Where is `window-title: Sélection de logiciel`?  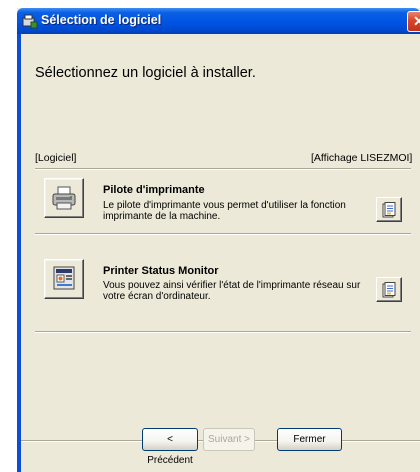 window-title: Sélection de logiciel is located at coordinates (101, 20).